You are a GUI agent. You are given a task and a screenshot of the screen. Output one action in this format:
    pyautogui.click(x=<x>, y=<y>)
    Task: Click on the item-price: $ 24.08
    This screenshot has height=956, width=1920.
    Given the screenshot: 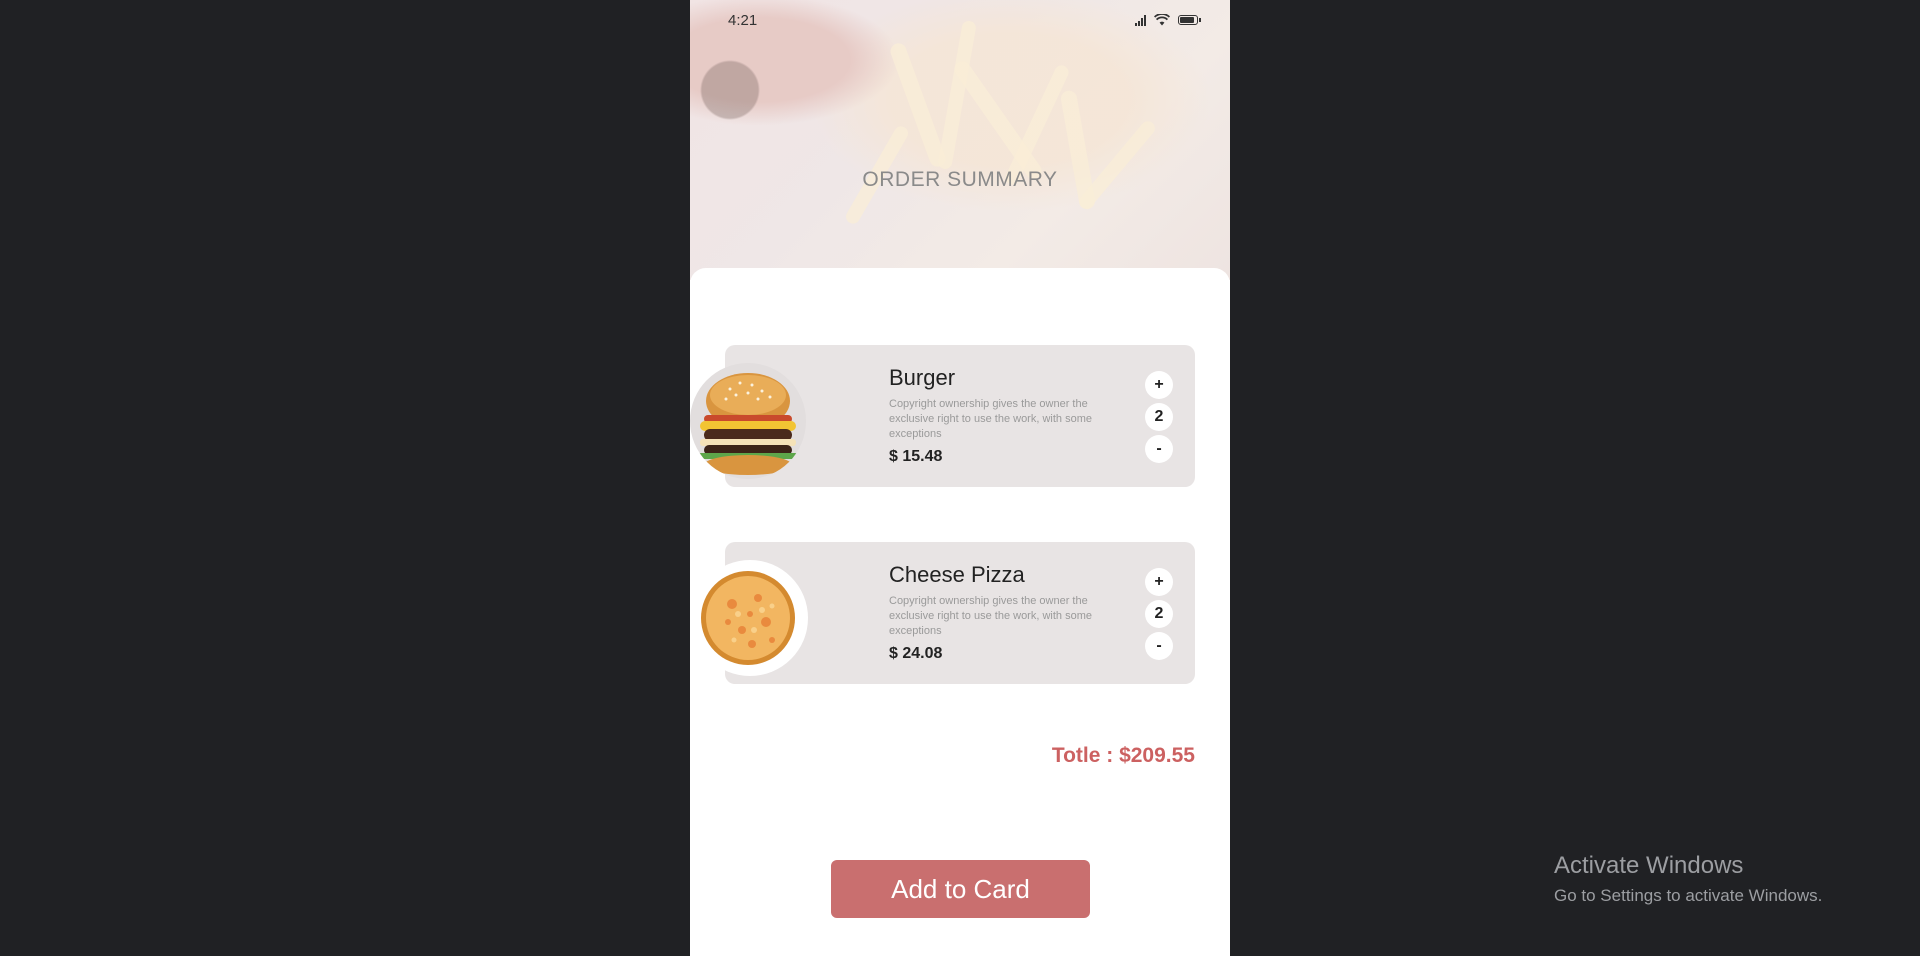 What is the action you would take?
    pyautogui.click(x=916, y=653)
    